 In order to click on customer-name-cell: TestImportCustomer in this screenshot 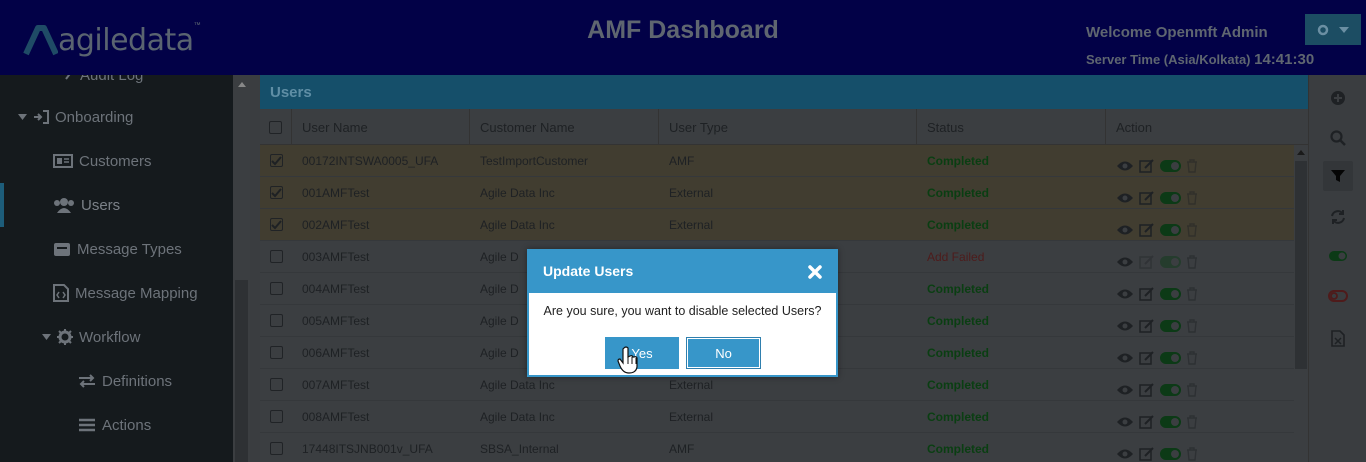, I will do `click(534, 160)`.